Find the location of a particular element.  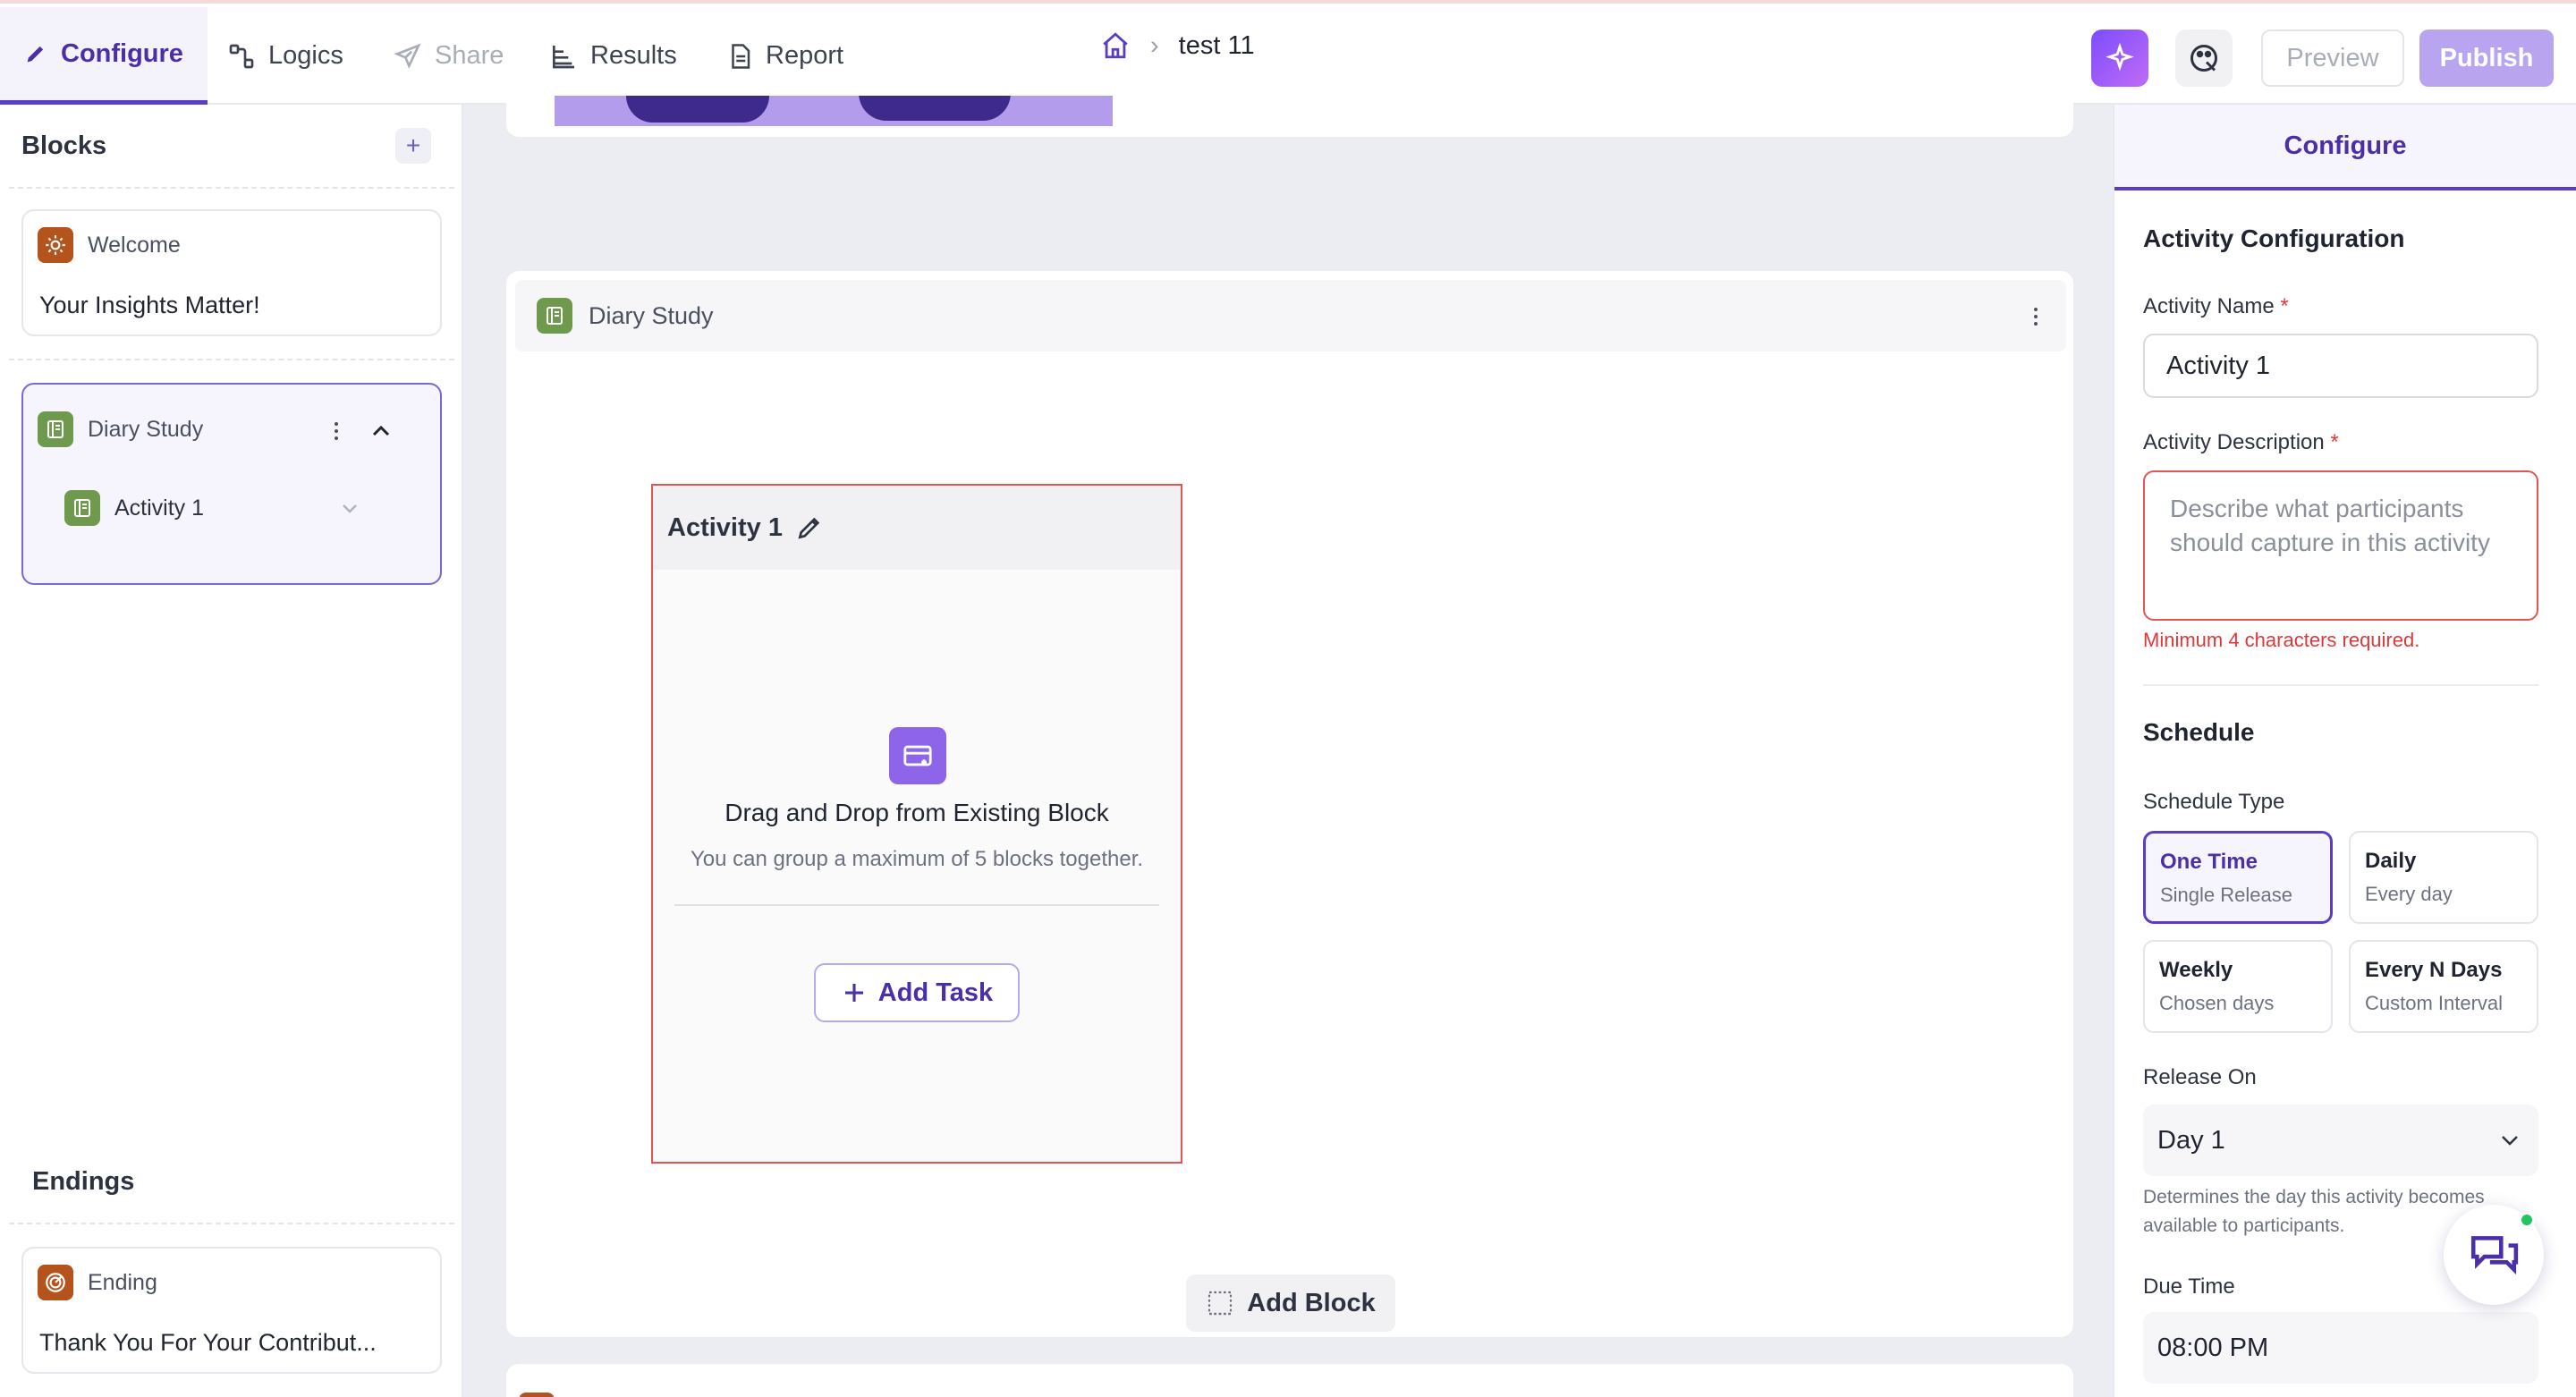

ai-assistant-button is located at coordinates (2119, 59).